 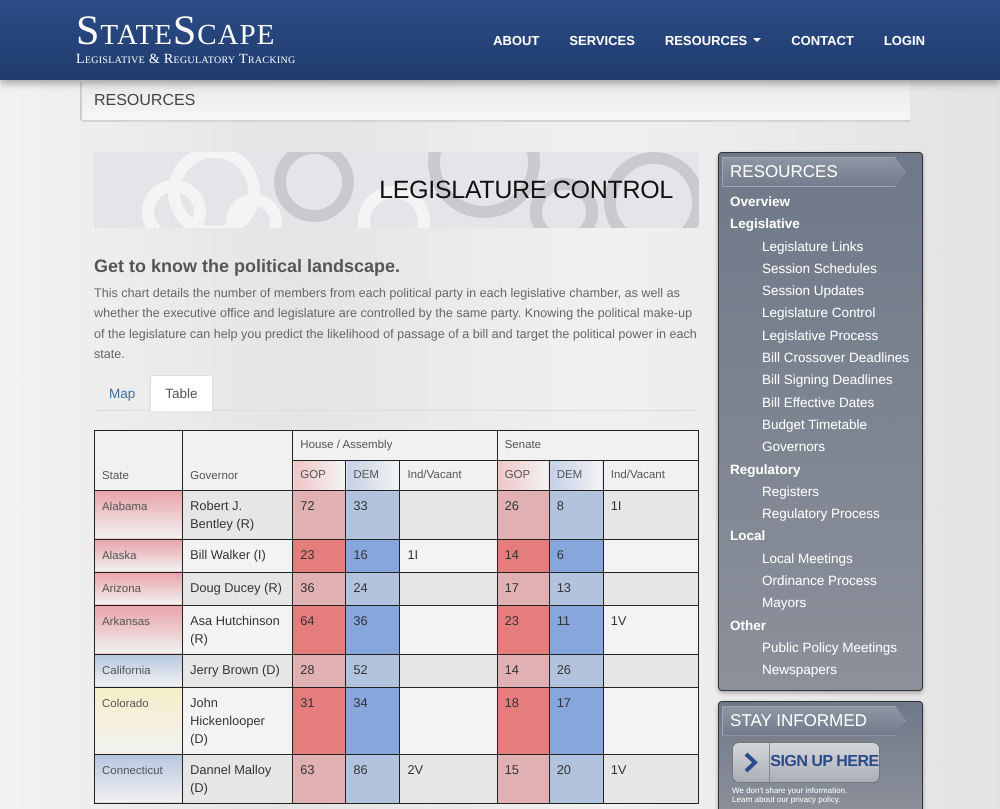 I want to click on sidebar-link: Legislature Links, so click(x=822, y=247).